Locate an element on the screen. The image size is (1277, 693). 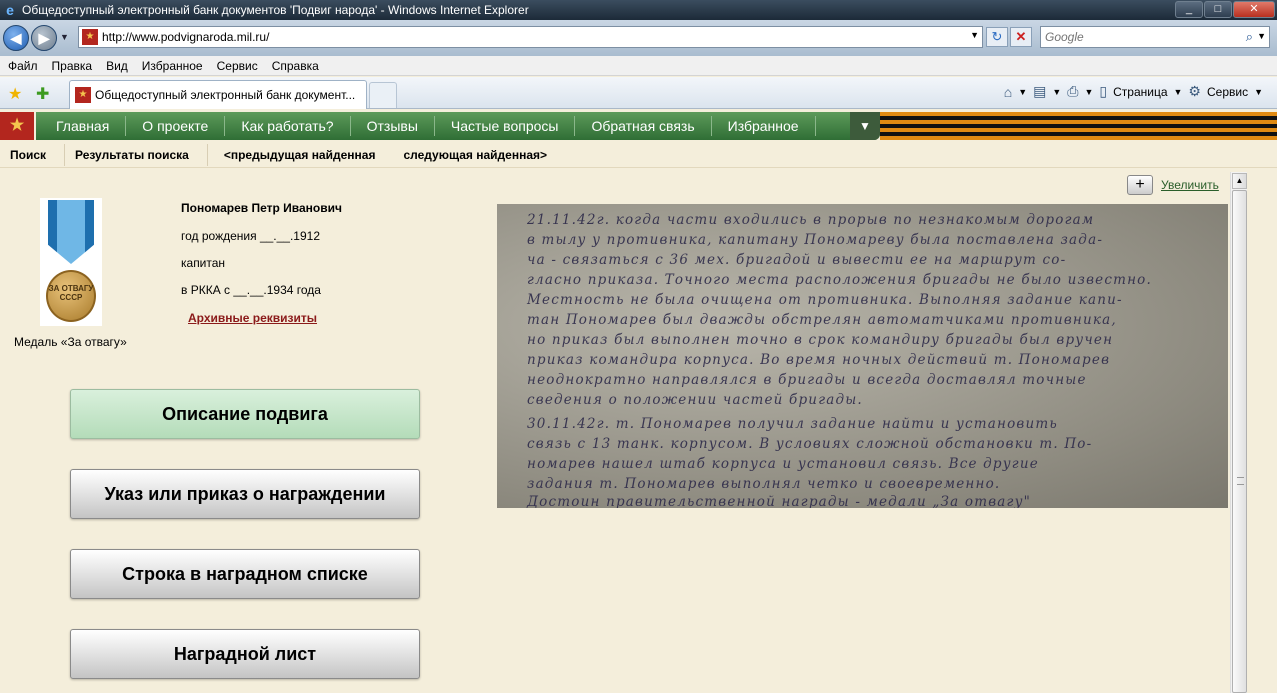
rss-feed-icon: ▤ is located at coordinates (1039, 91).